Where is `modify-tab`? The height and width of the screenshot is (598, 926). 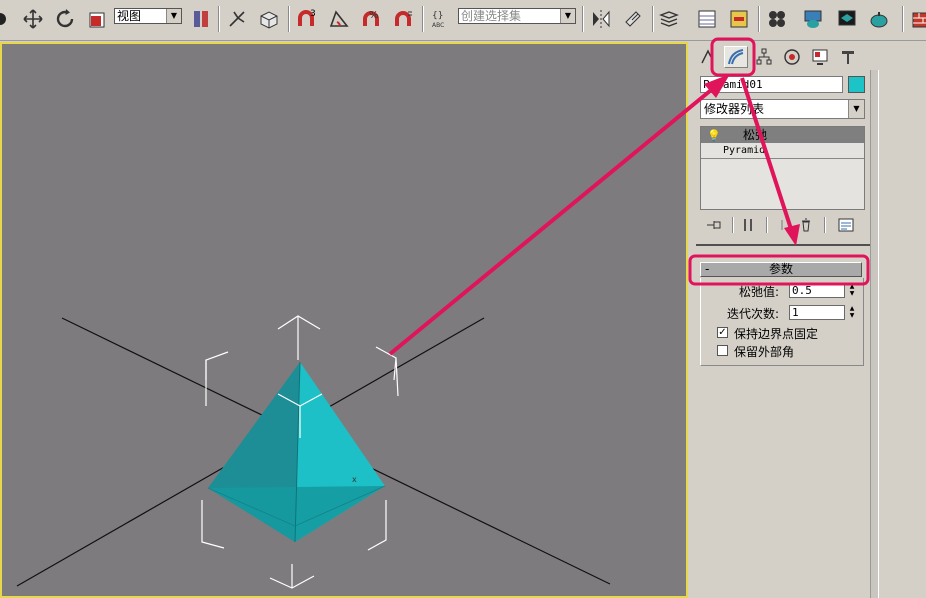 modify-tab is located at coordinates (736, 57).